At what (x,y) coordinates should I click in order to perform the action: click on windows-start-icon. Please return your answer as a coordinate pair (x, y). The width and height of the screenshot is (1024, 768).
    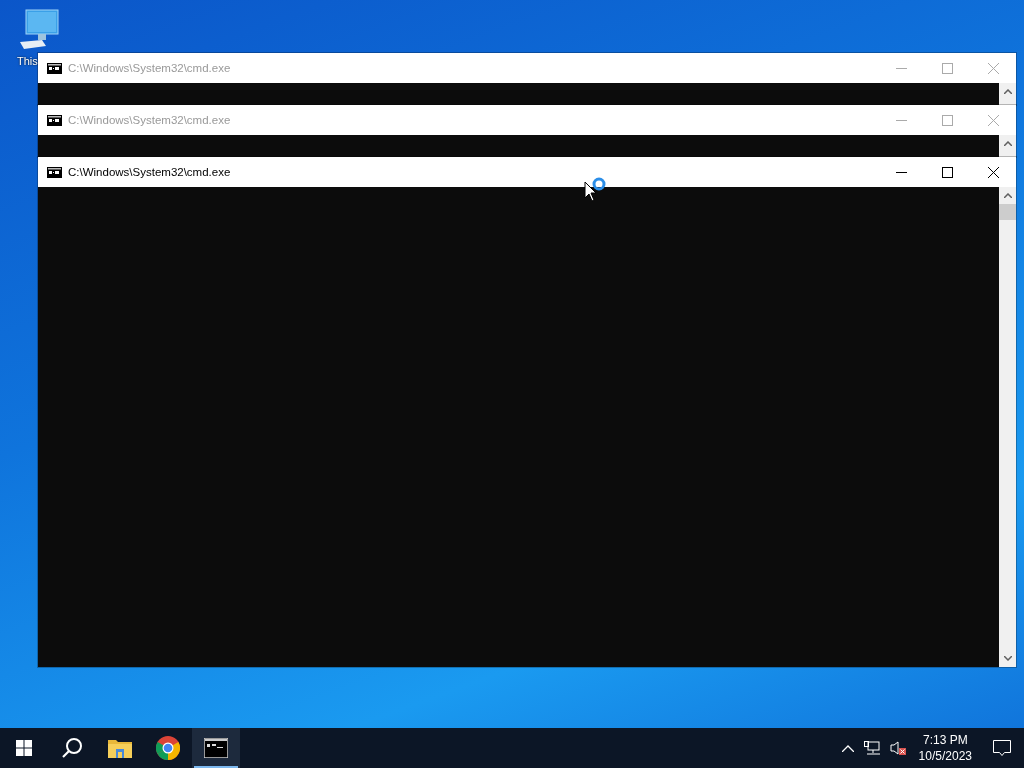
    Looking at the image, I should click on (24, 748).